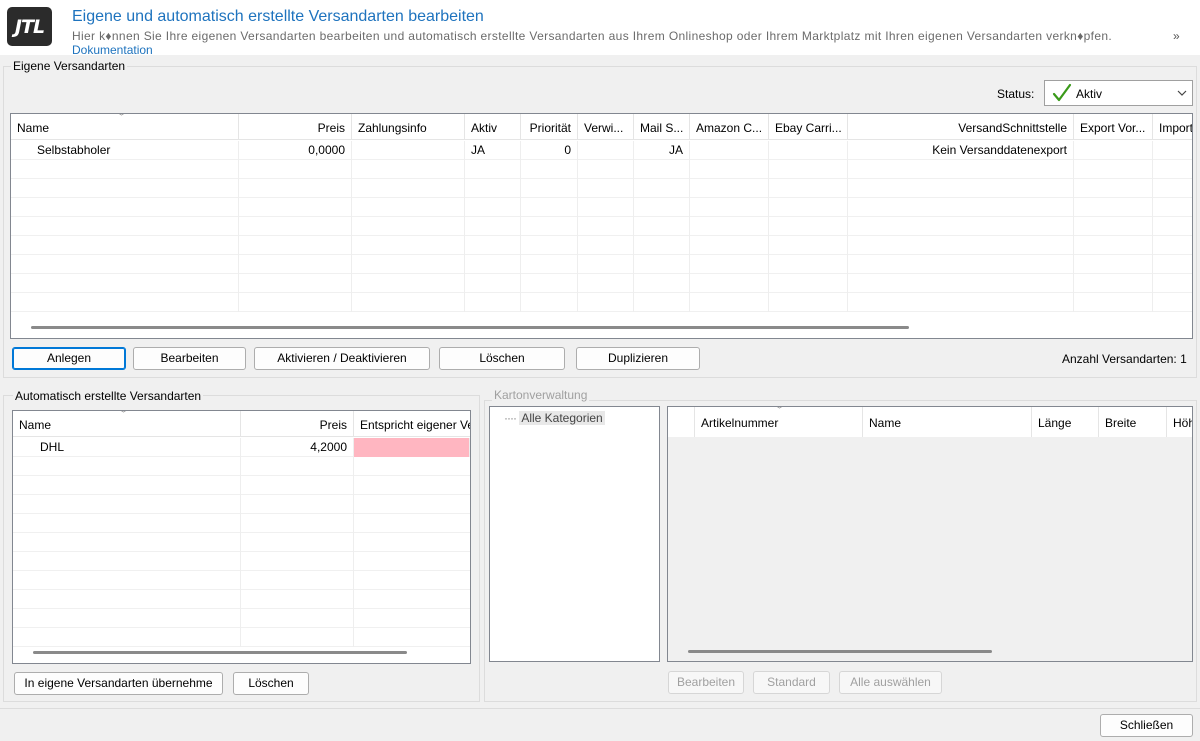  I want to click on cell-amazon, so click(729, 150).